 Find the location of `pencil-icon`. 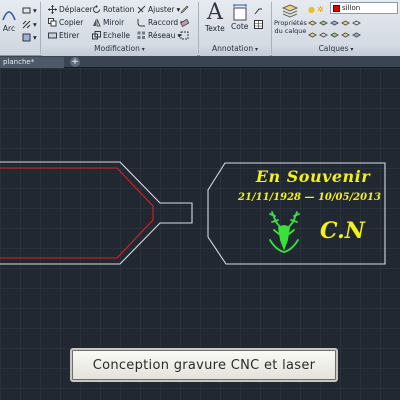

pencil-icon is located at coordinates (184, 9).